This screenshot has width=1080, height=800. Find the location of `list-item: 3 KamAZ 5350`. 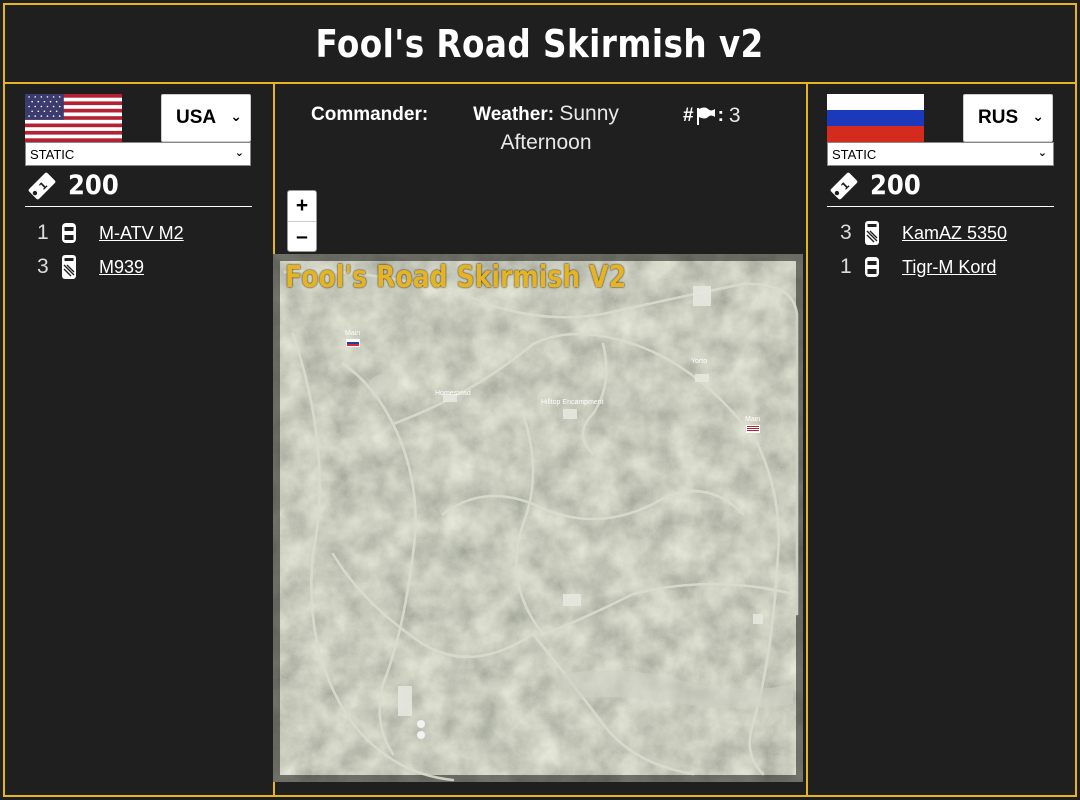

list-item: 3 KamAZ 5350 is located at coordinates (923, 233).